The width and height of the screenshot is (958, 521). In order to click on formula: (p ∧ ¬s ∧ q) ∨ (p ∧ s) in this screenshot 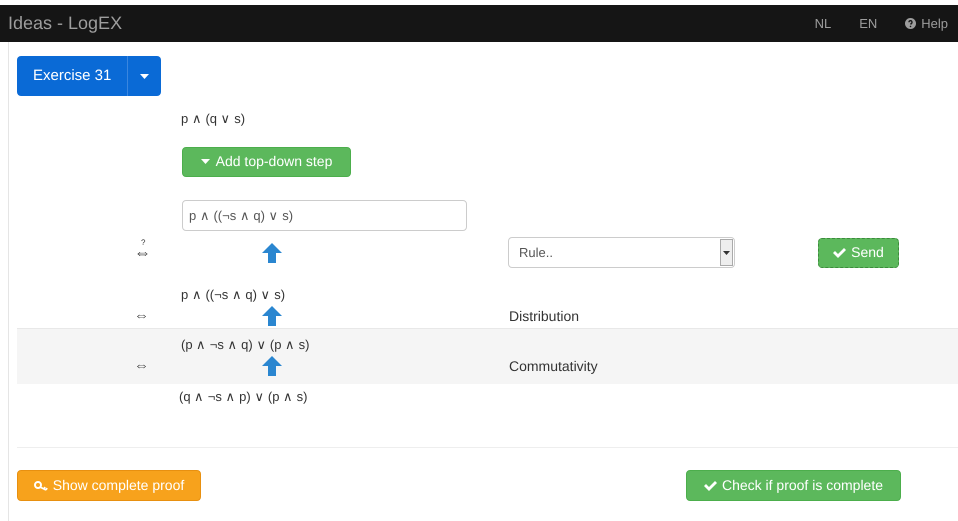, I will do `click(245, 345)`.